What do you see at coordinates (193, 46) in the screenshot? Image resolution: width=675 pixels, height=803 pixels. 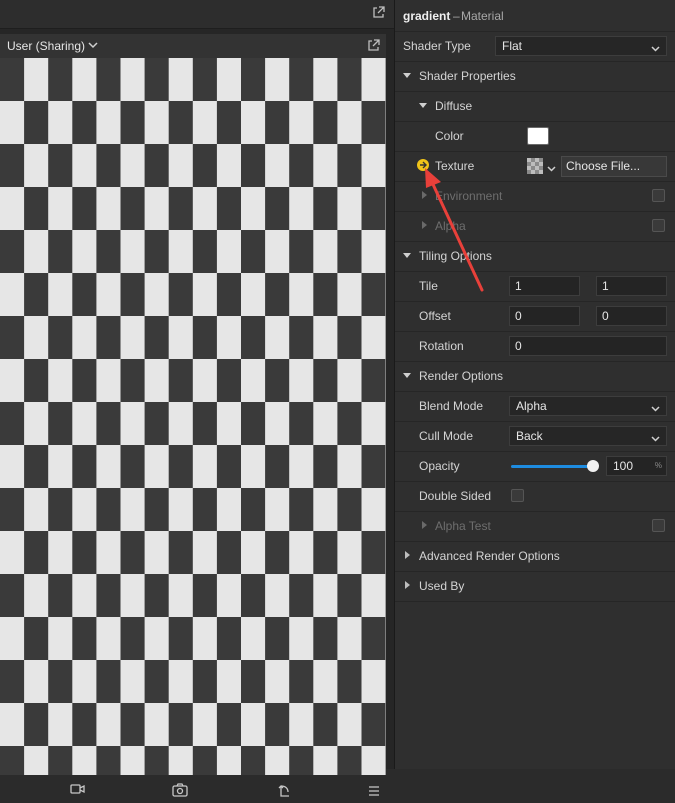 I see `viewport-header: User (Sharing)` at bounding box center [193, 46].